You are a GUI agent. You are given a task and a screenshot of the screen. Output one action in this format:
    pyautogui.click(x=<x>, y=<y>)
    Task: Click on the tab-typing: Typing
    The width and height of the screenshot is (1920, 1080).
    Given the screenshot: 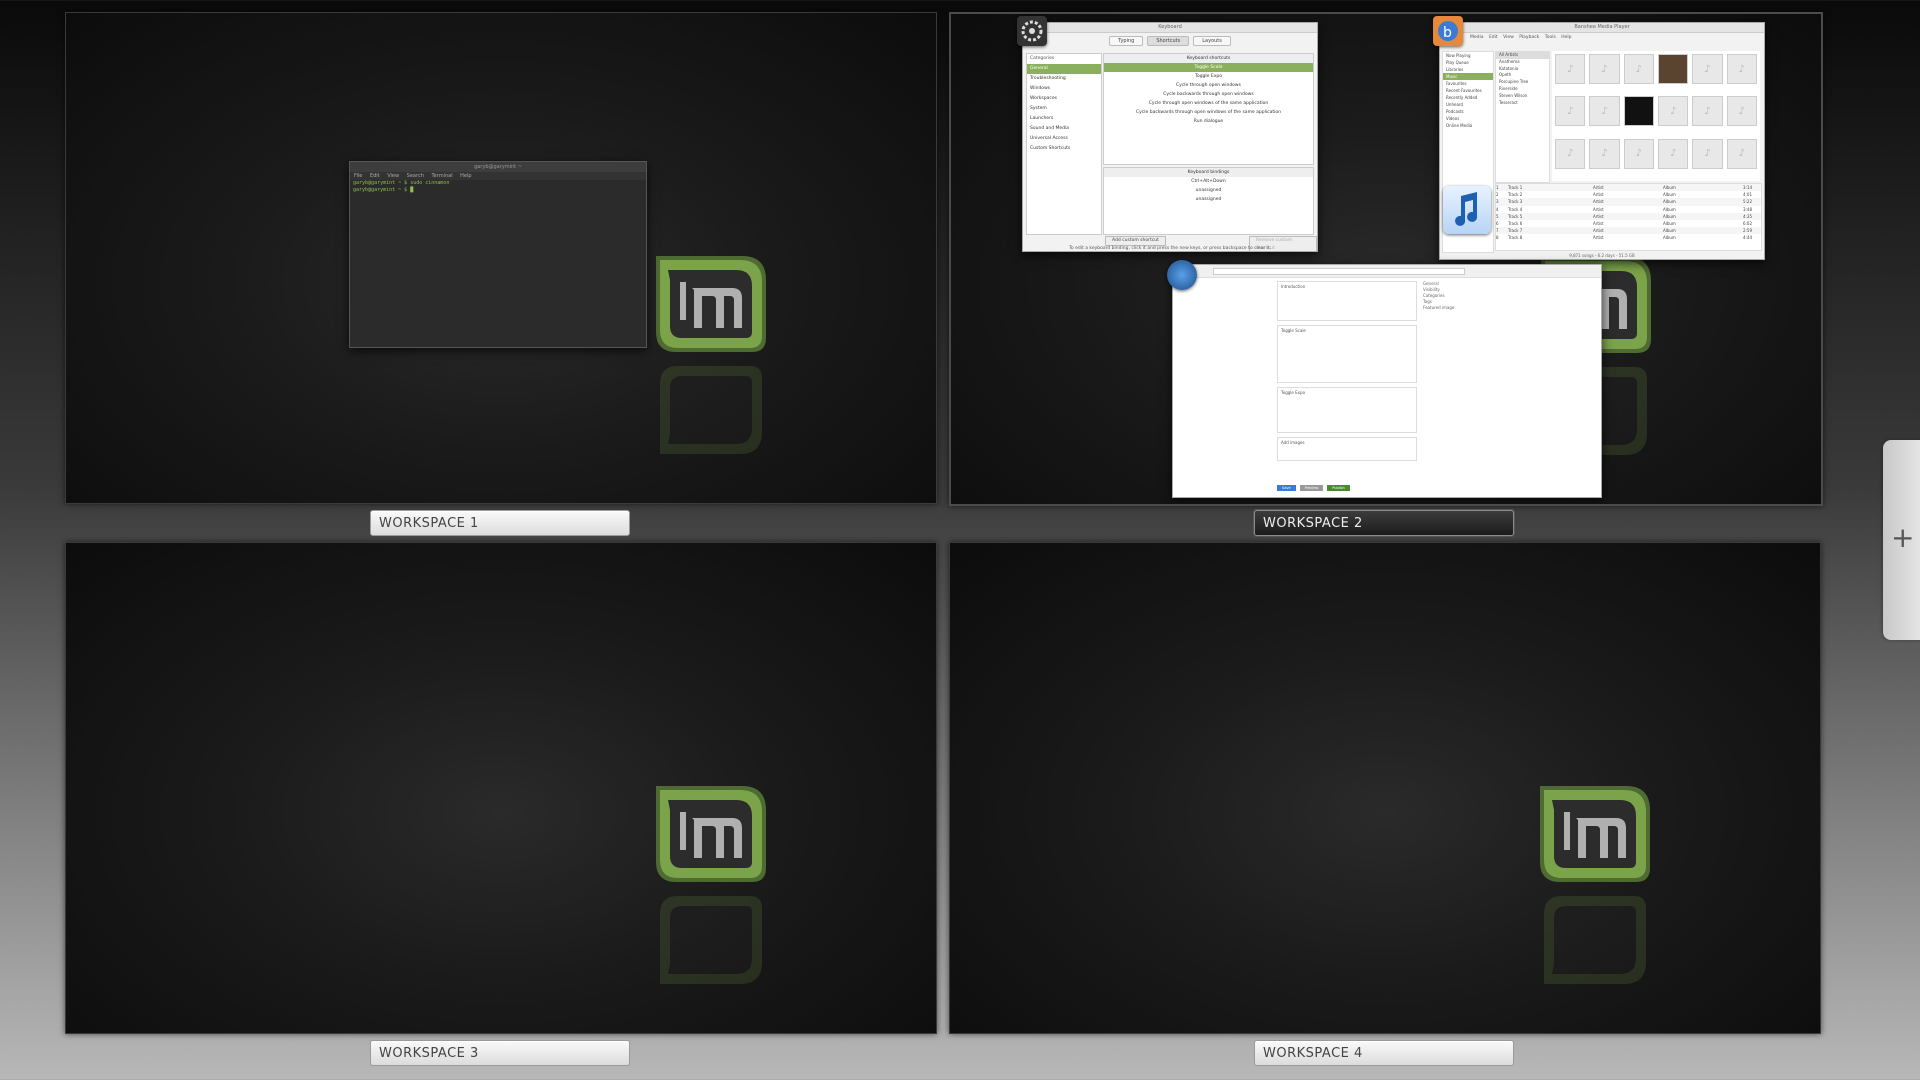 What is the action you would take?
    pyautogui.click(x=1126, y=41)
    